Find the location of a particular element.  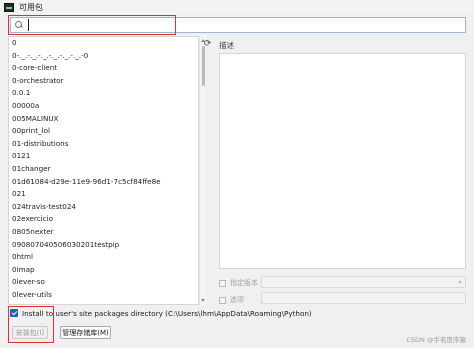

refresh-icon: ⟳ is located at coordinates (207, 43).